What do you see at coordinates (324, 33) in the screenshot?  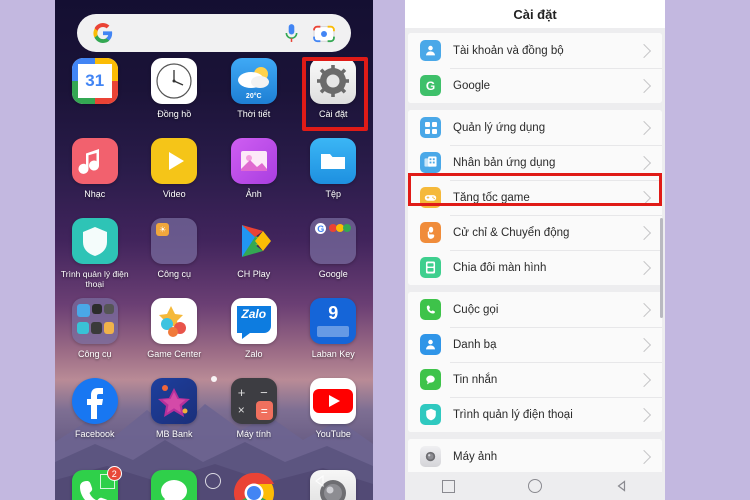 I see `google-lens-icon` at bounding box center [324, 33].